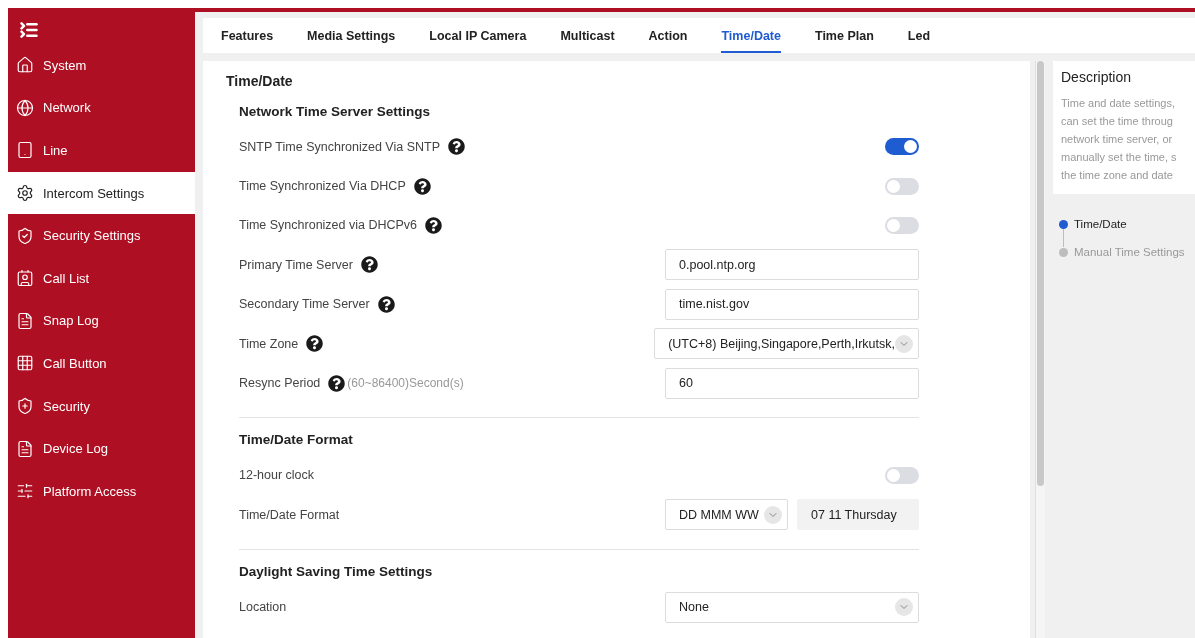  What do you see at coordinates (101, 491) in the screenshot?
I see `sidebar-item: Platform Access` at bounding box center [101, 491].